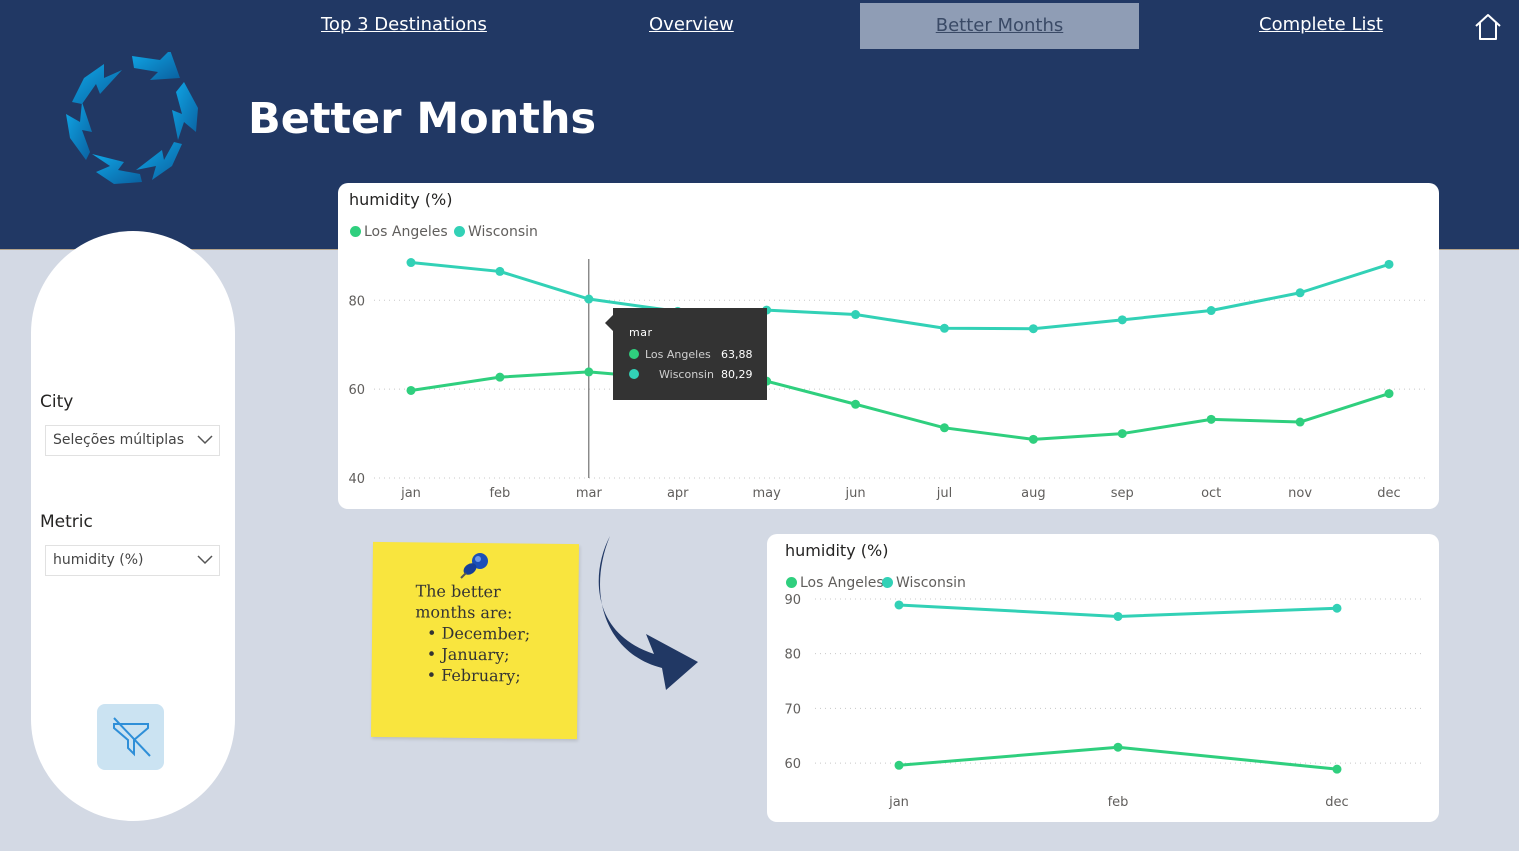  What do you see at coordinates (944, 493) in the screenshot?
I see `x-tick-label: jul` at bounding box center [944, 493].